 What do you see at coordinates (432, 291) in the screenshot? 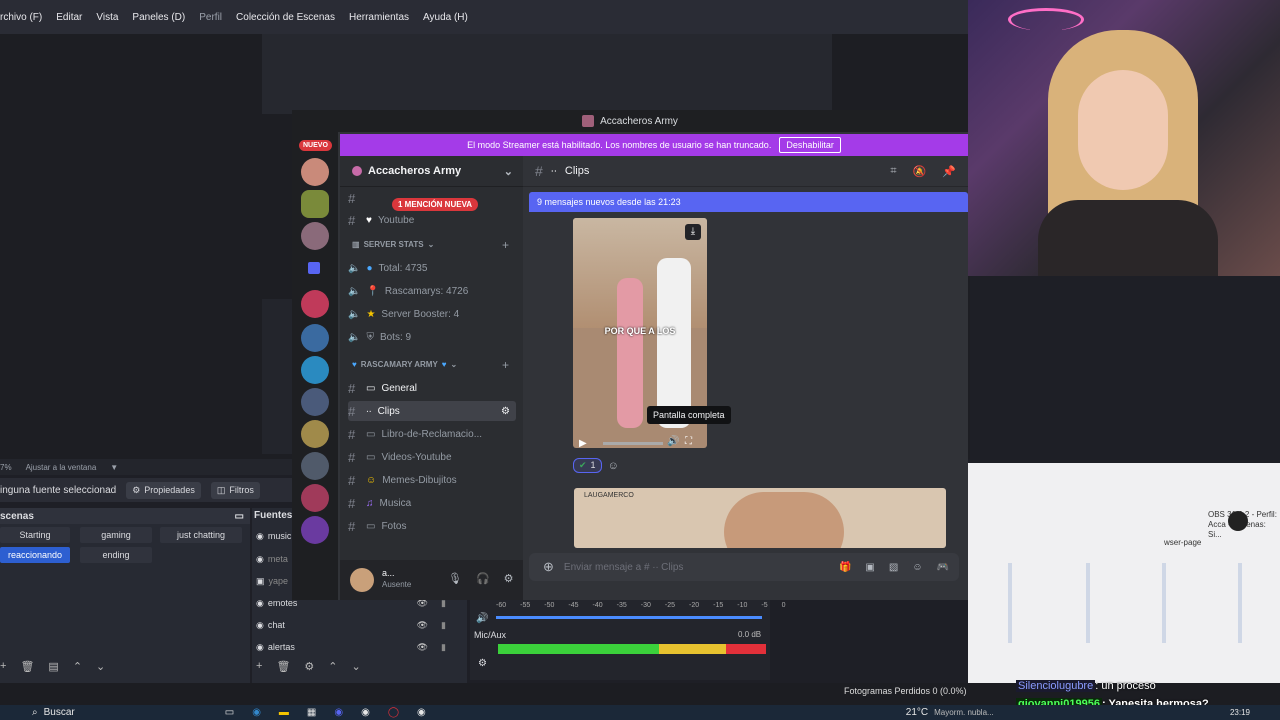
I see `stat-rascamarys: 🔈 📍 Rascamarys: 4726` at bounding box center [432, 291].